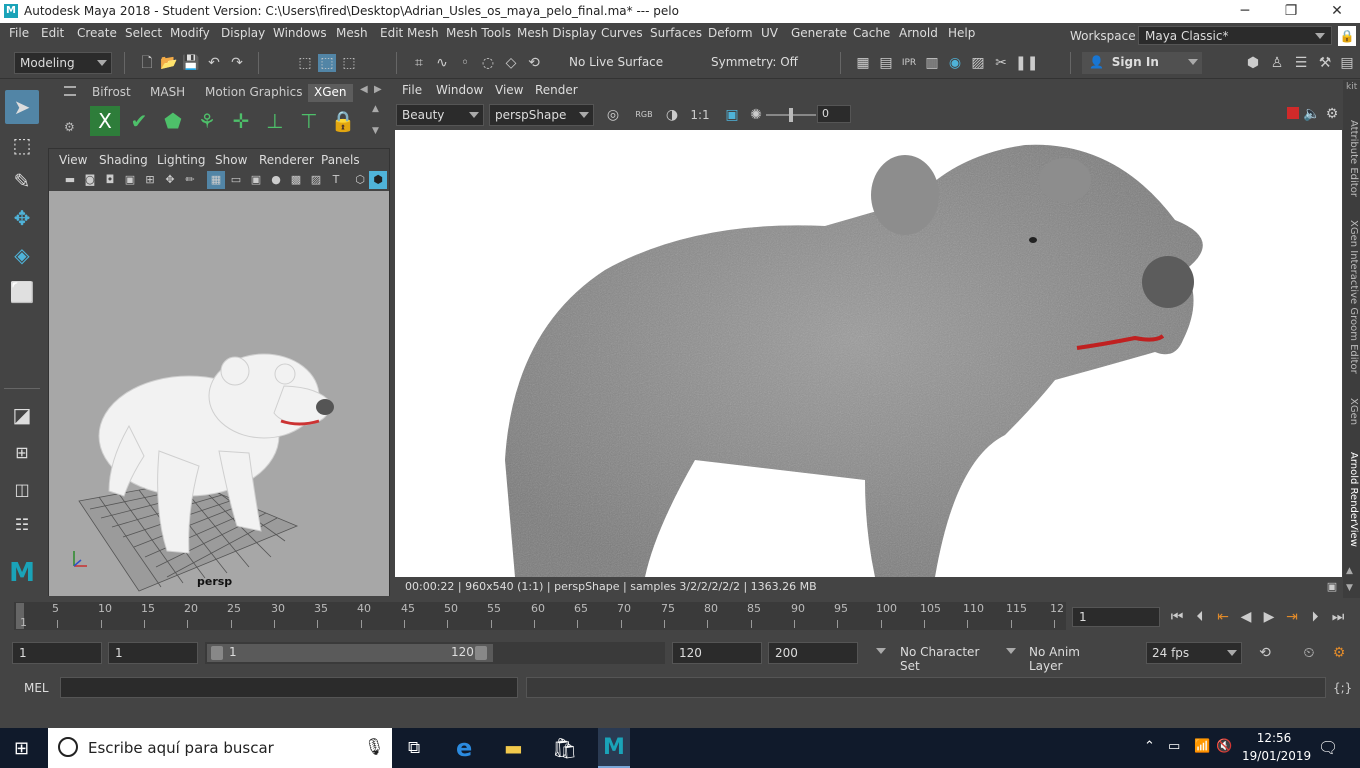  What do you see at coordinates (1351, 411) in the screenshot?
I see `tab-xgen: XGen` at bounding box center [1351, 411].